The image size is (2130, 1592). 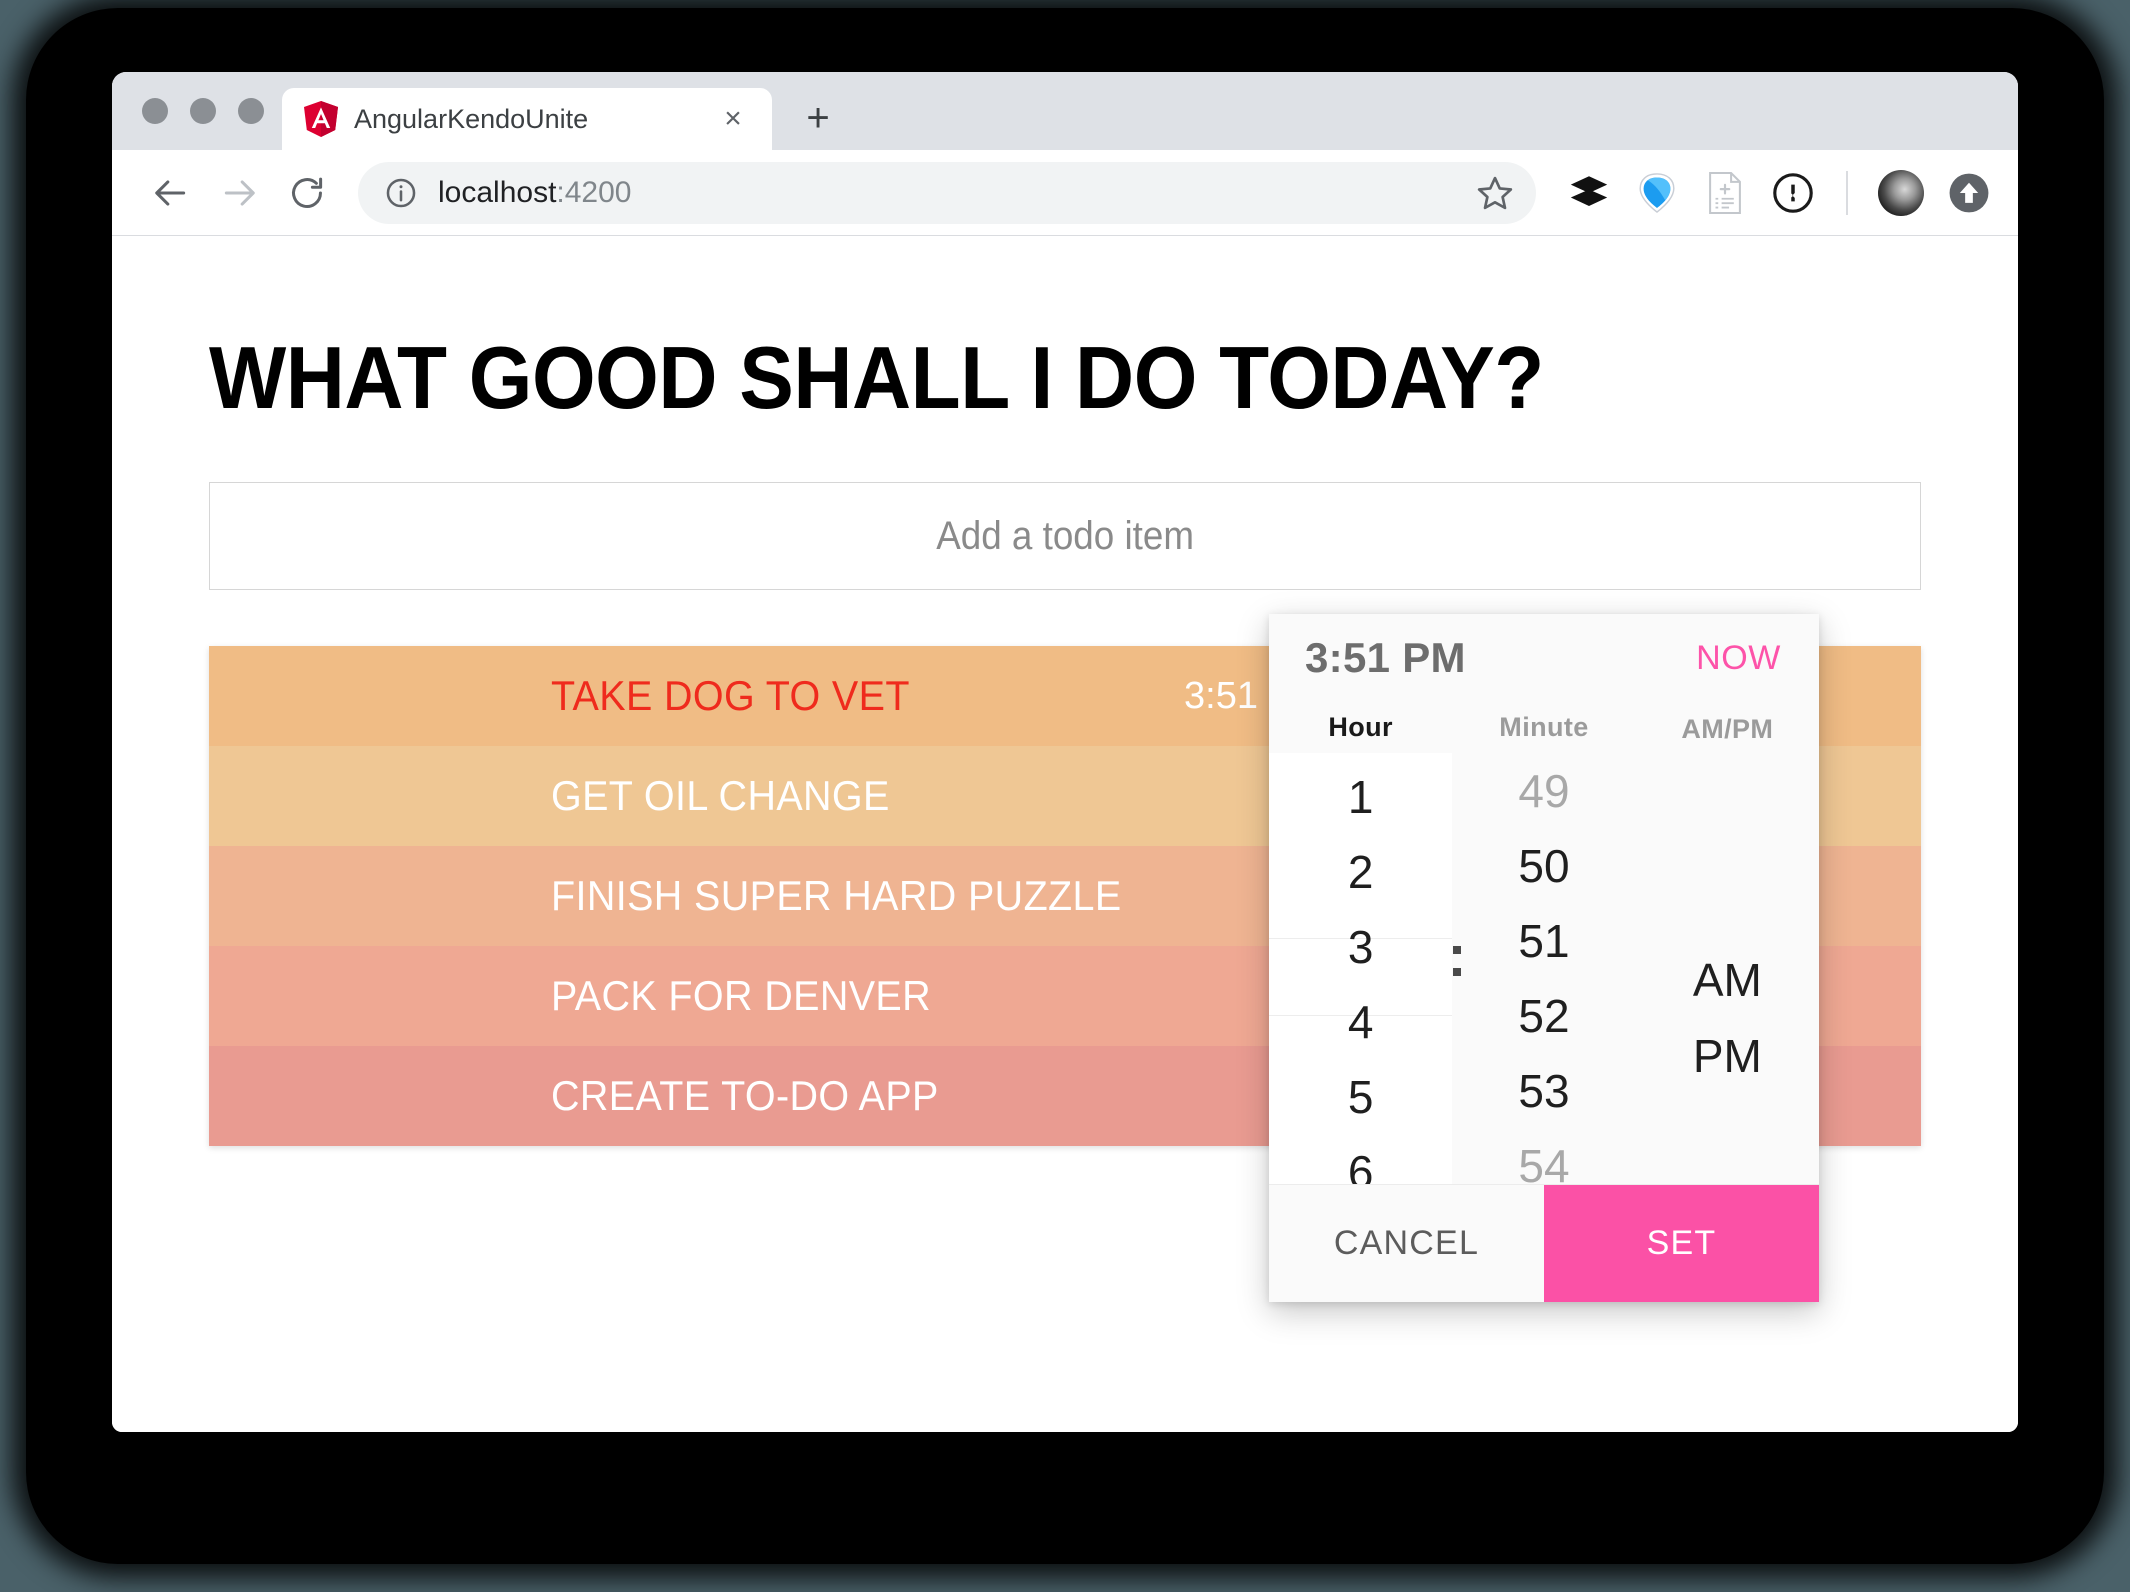 I want to click on time-separator-colon, so click(x=1457, y=961).